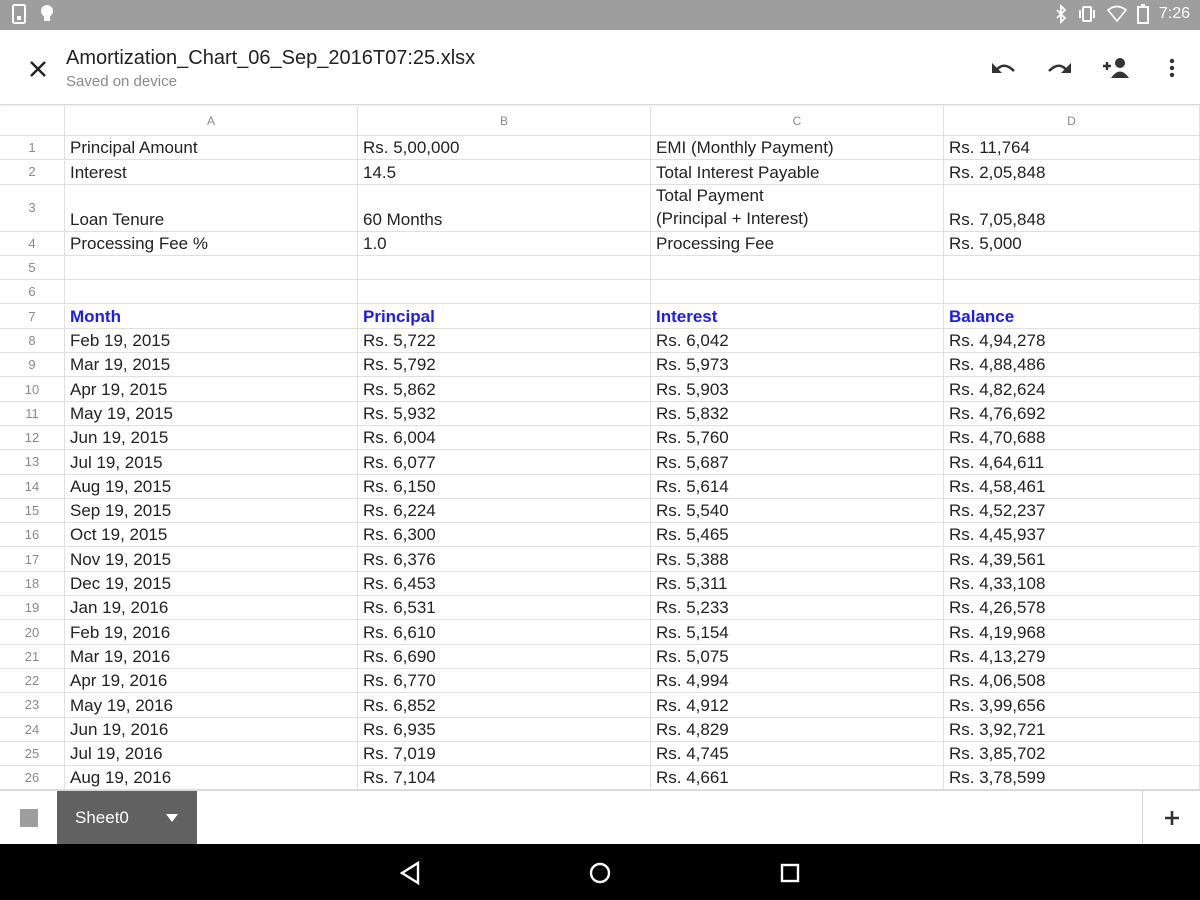 The image size is (1200, 900). Describe the element at coordinates (504, 705) in the screenshot. I see `cell-b23: Rs. 6,852` at that location.